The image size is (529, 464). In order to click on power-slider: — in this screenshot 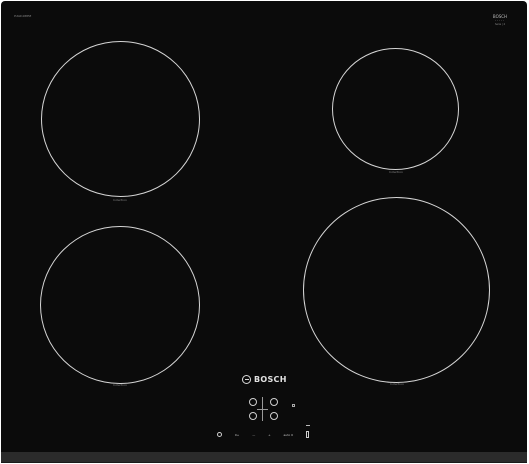, I will do `click(253, 435)`.